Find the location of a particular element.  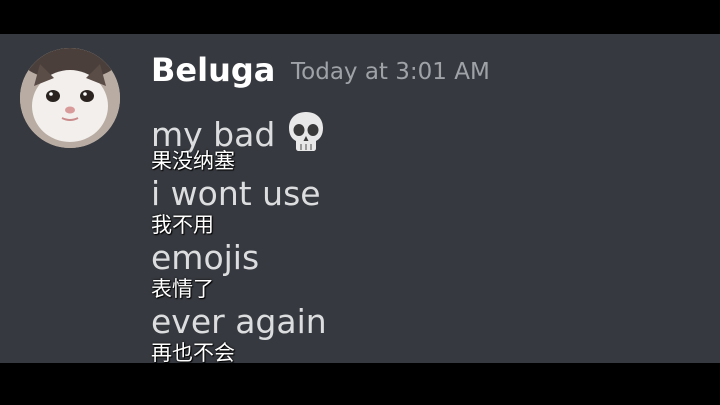

subtitle-line: 表情了 is located at coordinates (182, 289).